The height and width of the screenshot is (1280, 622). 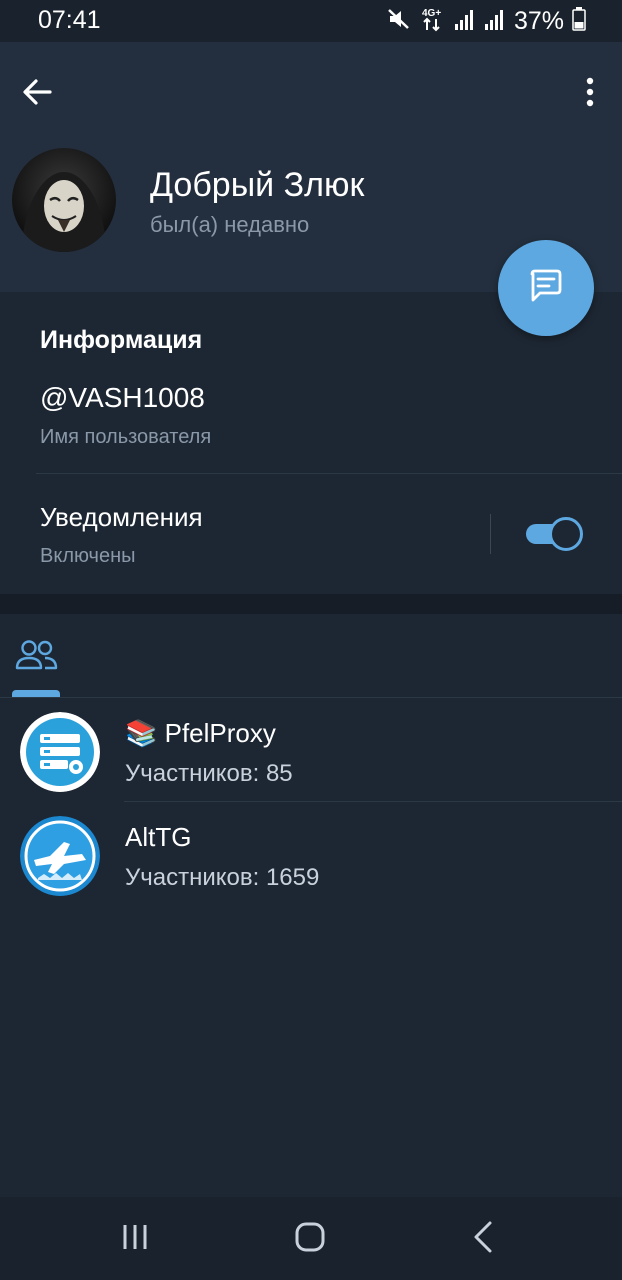 What do you see at coordinates (399, 21) in the screenshot?
I see `mute-icon` at bounding box center [399, 21].